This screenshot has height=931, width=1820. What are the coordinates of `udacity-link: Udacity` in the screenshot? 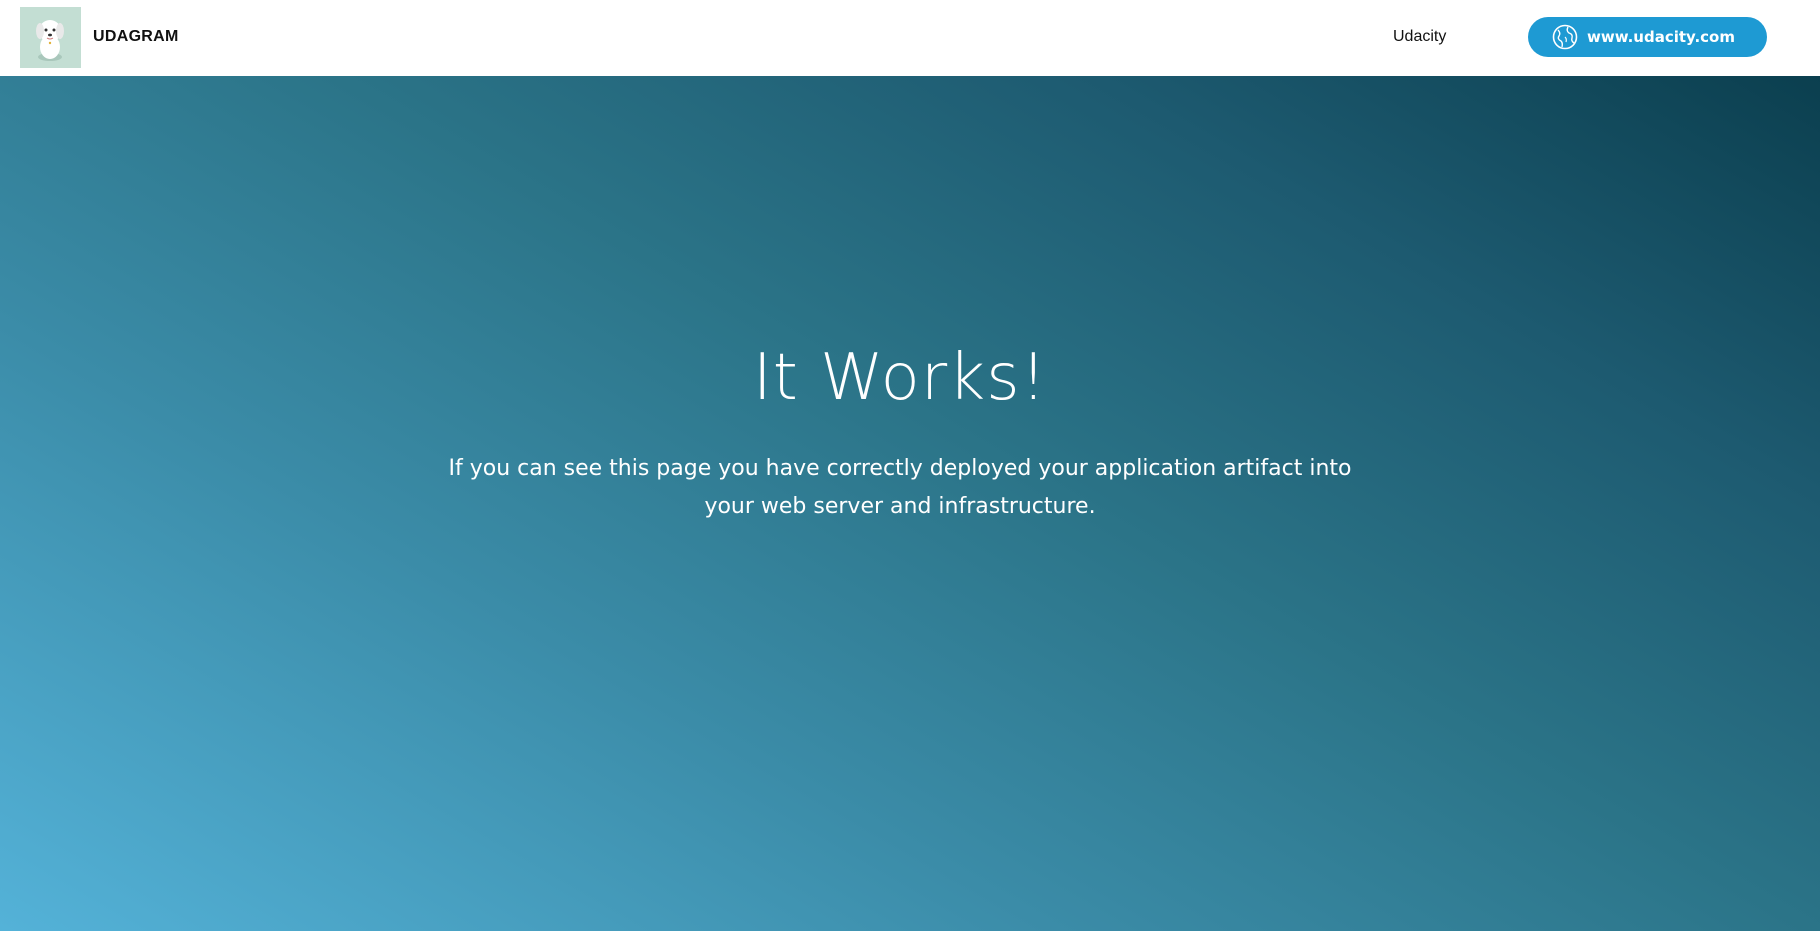 It's located at (1419, 37).